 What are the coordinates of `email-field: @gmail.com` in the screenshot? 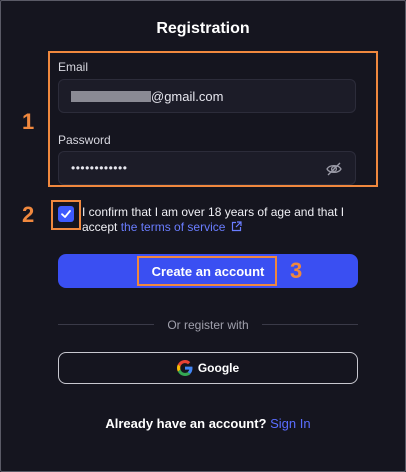 It's located at (207, 96).